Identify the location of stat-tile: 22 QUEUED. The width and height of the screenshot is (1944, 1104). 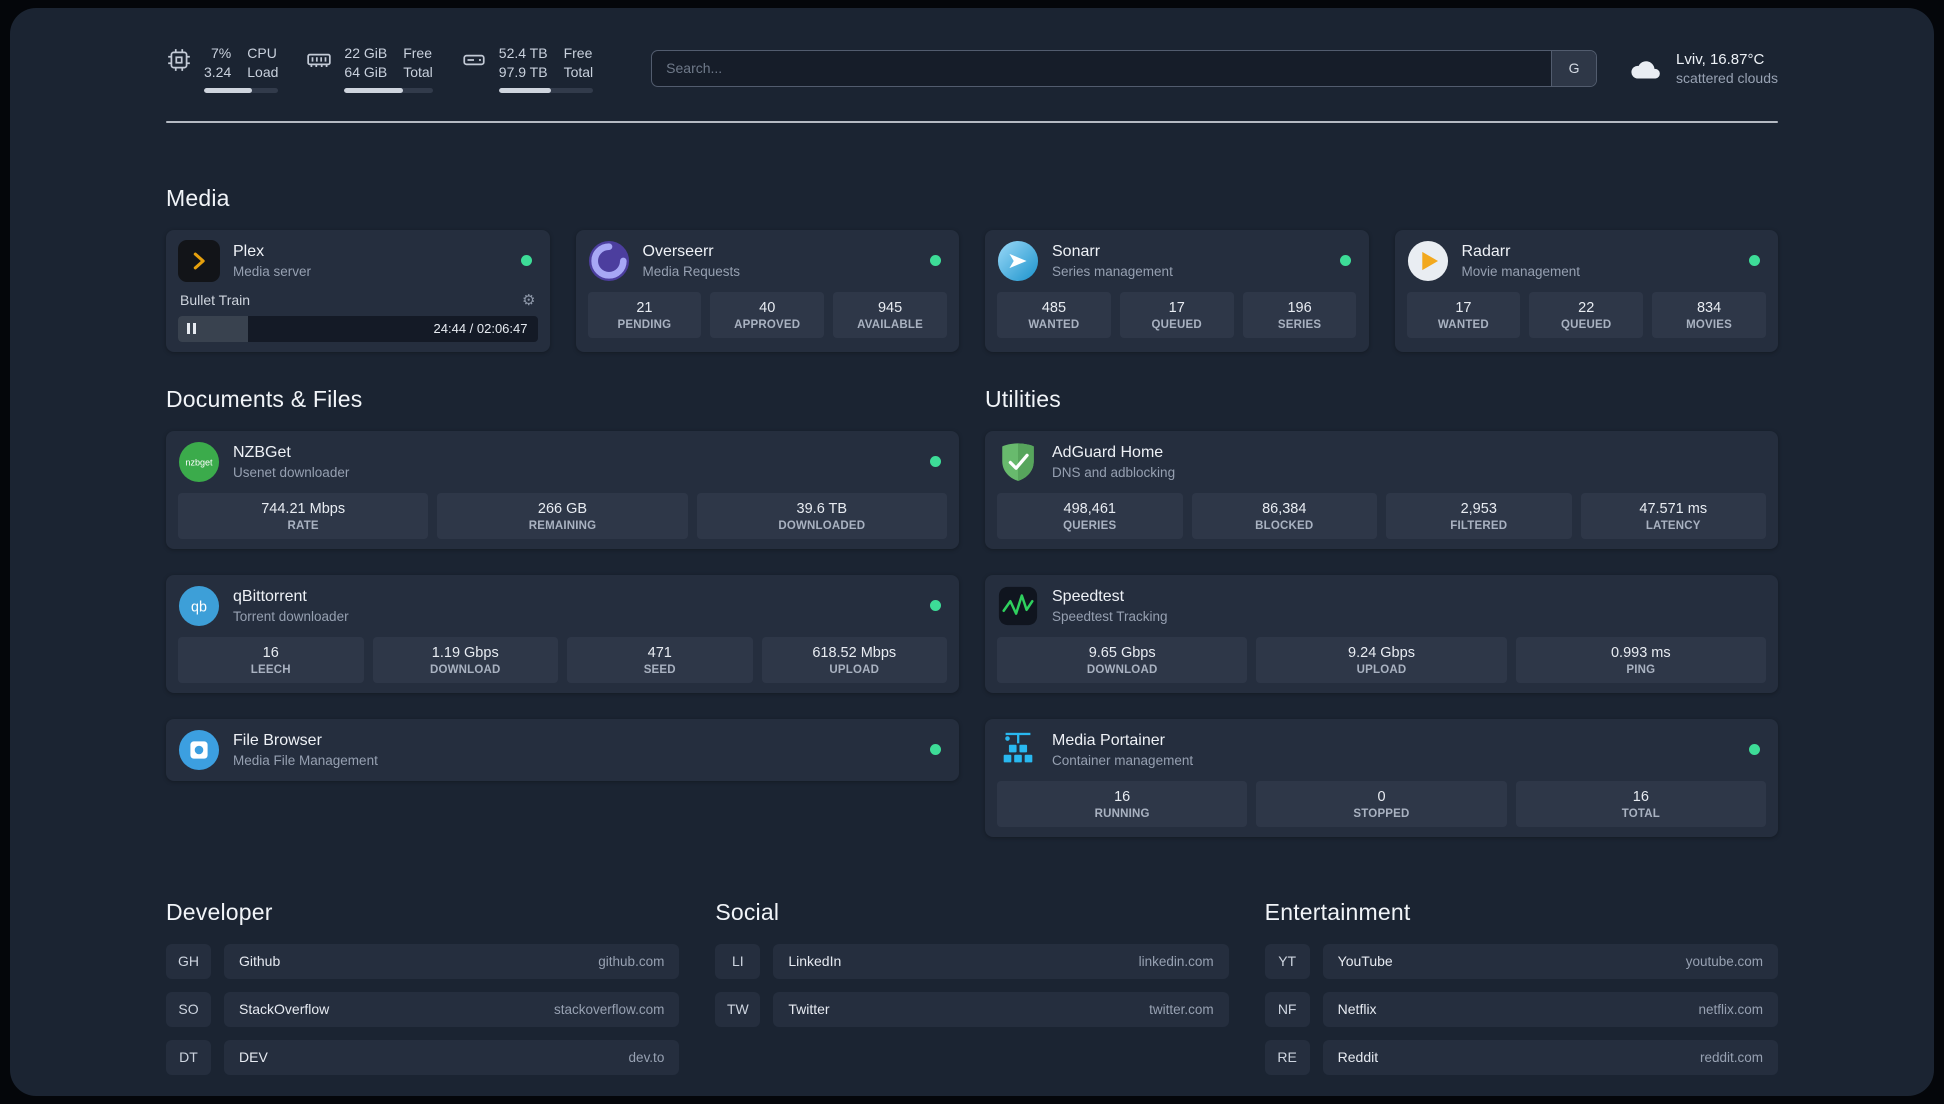
(1586, 314).